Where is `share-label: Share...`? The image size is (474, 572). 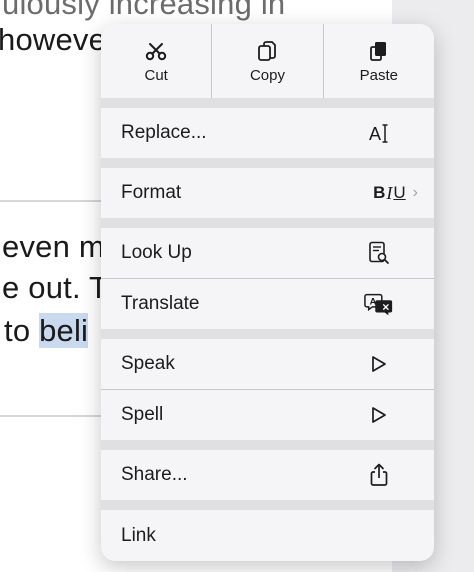 share-label: Share... is located at coordinates (154, 474).